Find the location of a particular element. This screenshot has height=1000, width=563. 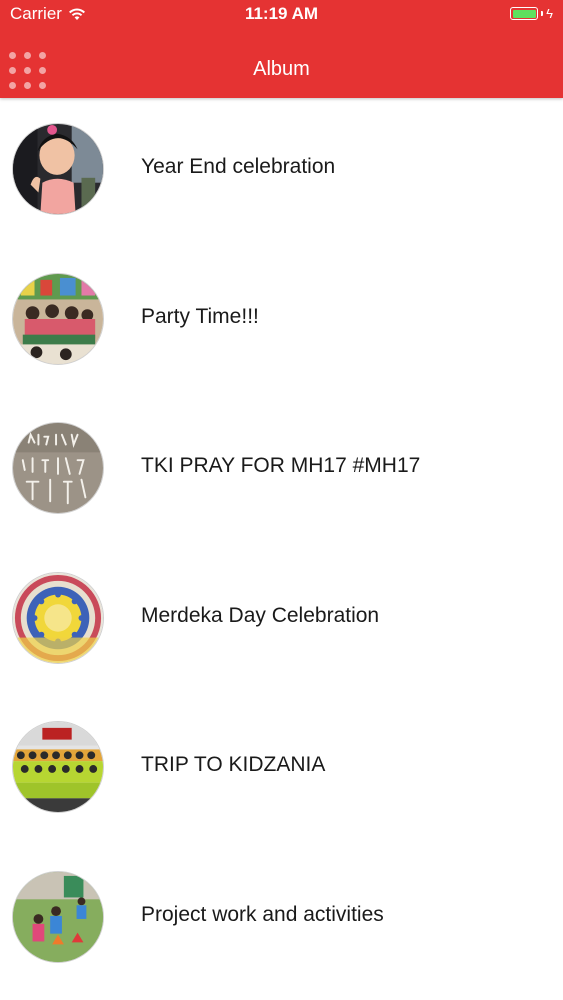

album-item-trip-to-kidzania: TRIP TO KIDZANIA is located at coordinates (281, 766).